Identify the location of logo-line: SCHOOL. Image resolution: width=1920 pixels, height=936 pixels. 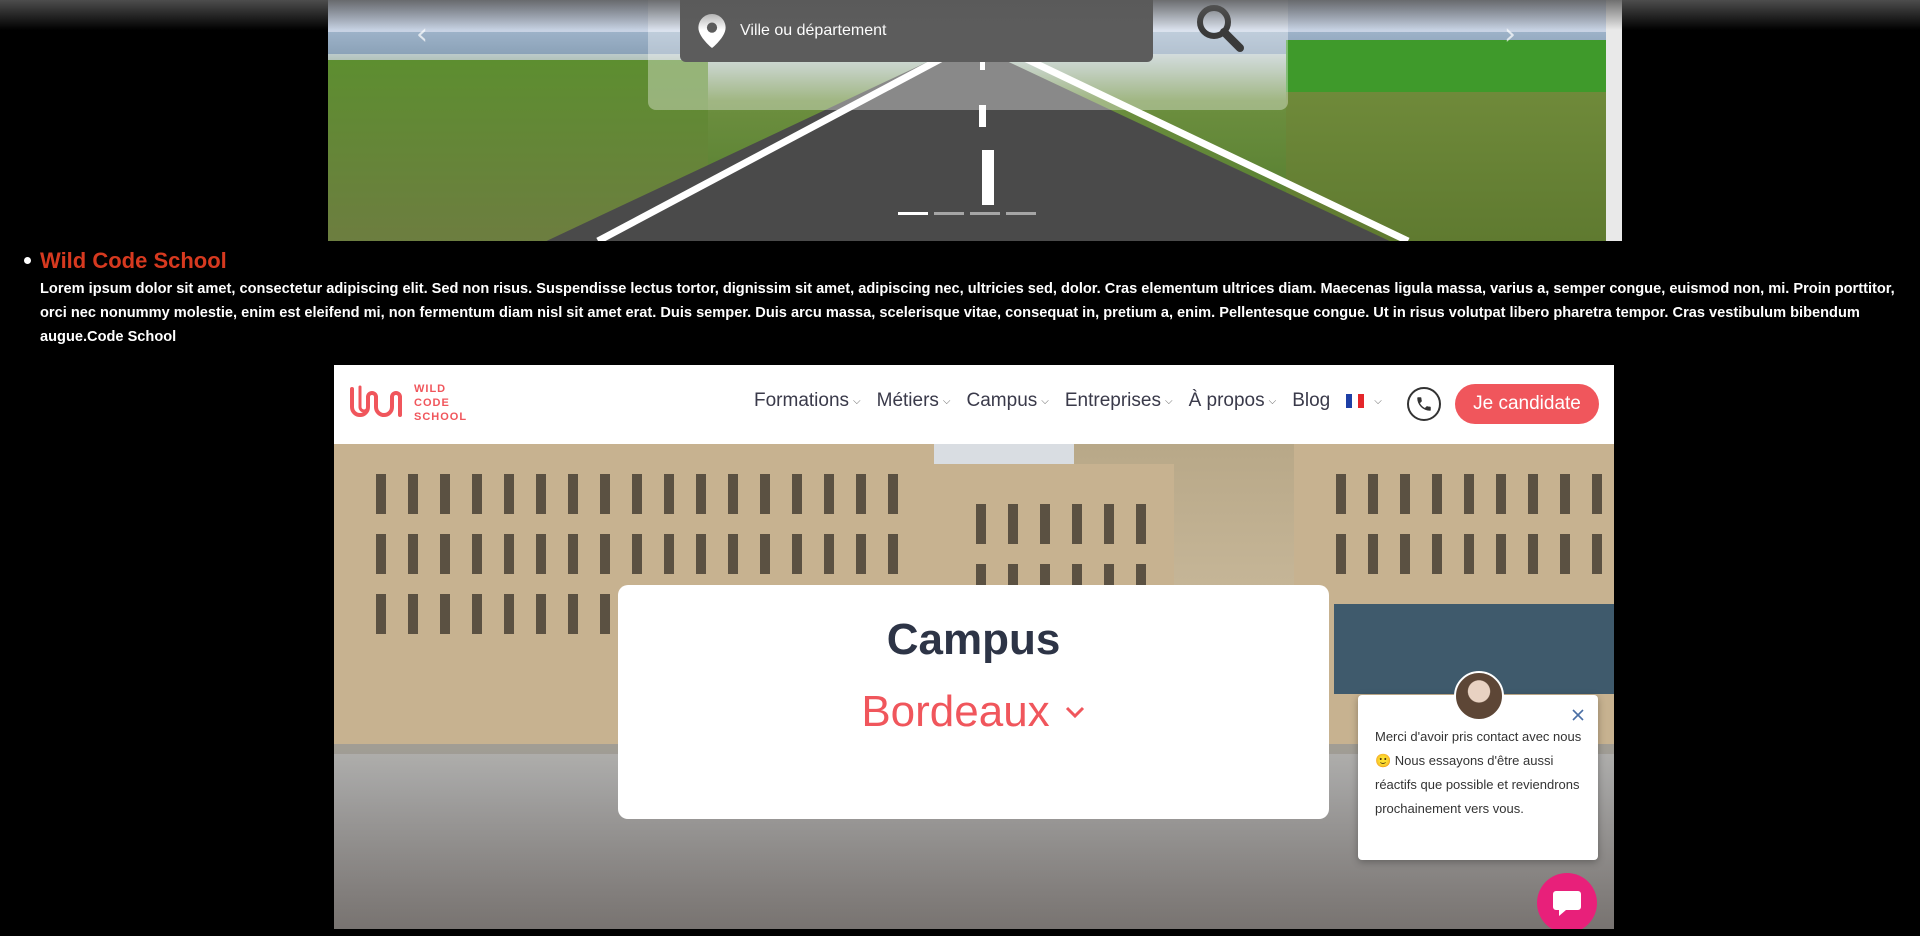
(441, 417).